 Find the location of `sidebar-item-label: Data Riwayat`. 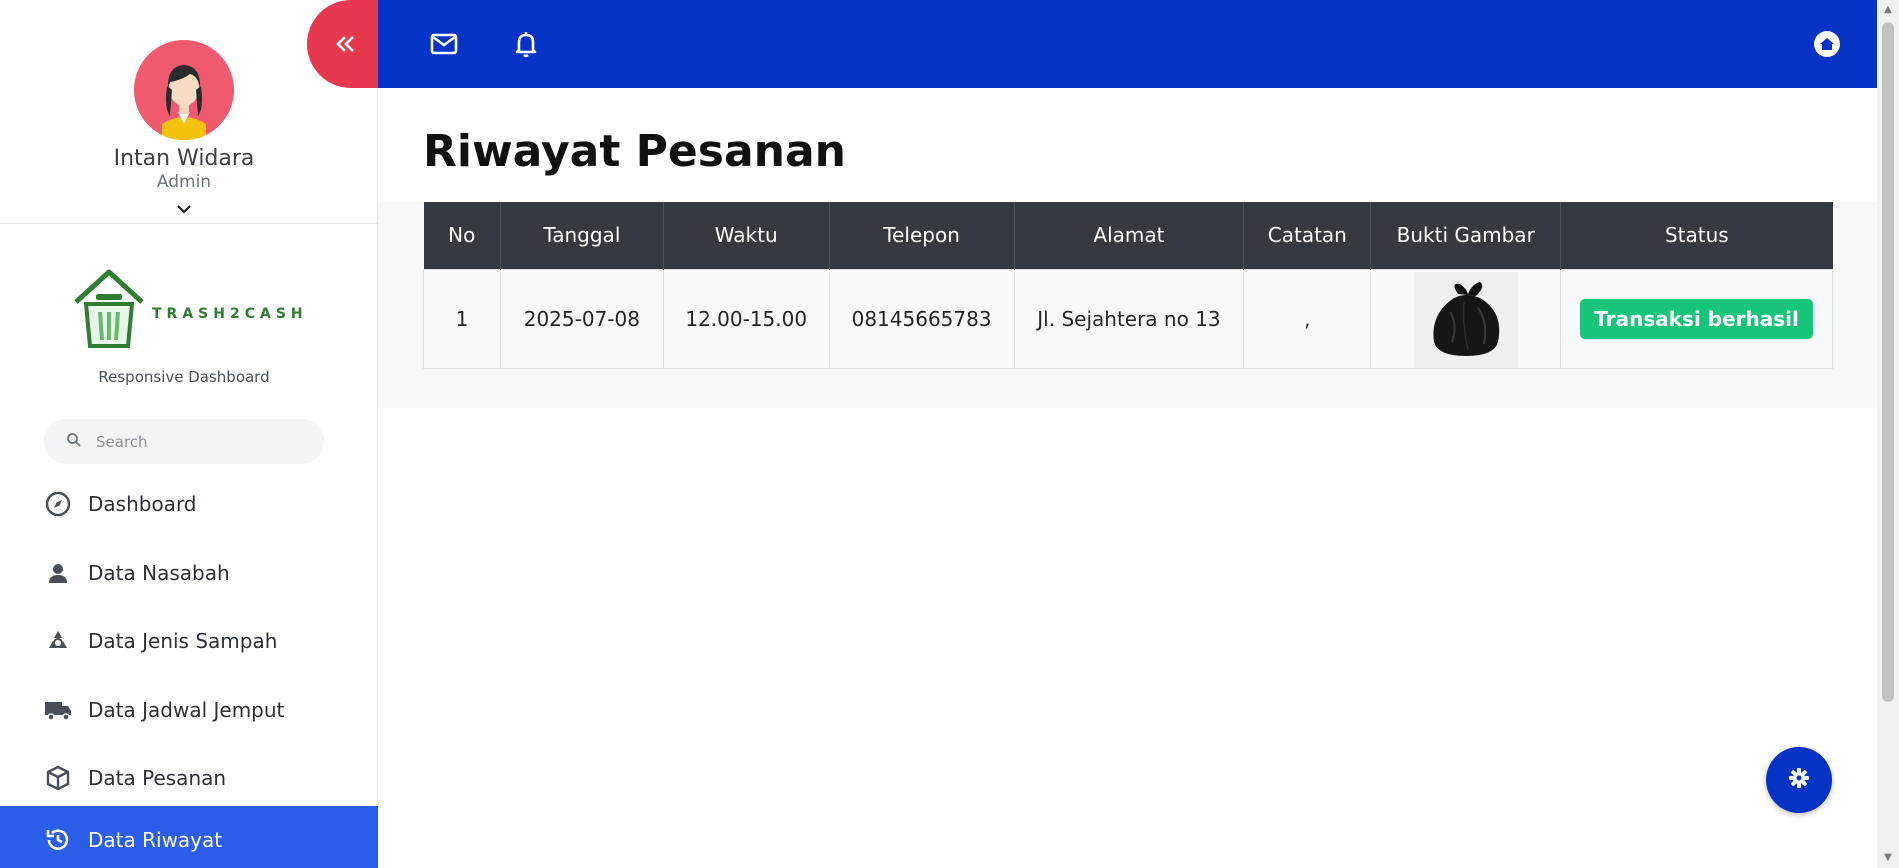

sidebar-item-label: Data Riwayat is located at coordinates (155, 840).